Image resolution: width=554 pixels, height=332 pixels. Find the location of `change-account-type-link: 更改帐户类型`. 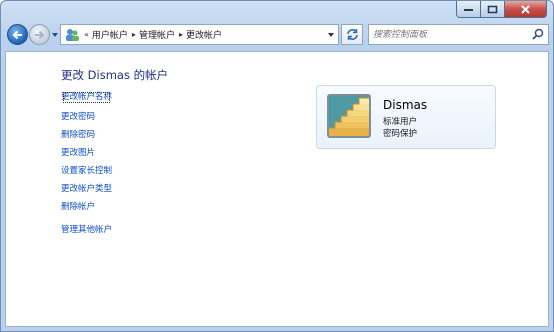

change-account-type-link: 更改帐户类型 is located at coordinates (86, 189).